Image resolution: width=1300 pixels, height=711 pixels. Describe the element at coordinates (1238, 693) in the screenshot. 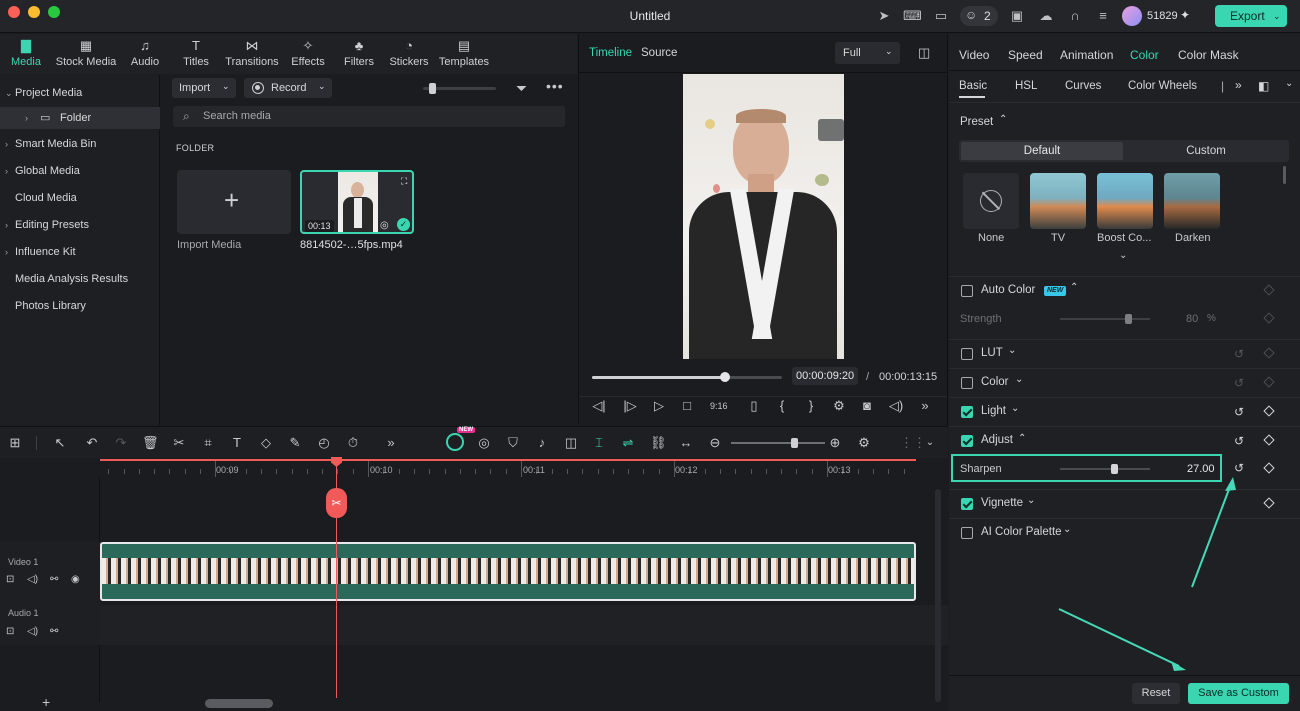

I see `save-as-custom-button: Save as Custom` at that location.